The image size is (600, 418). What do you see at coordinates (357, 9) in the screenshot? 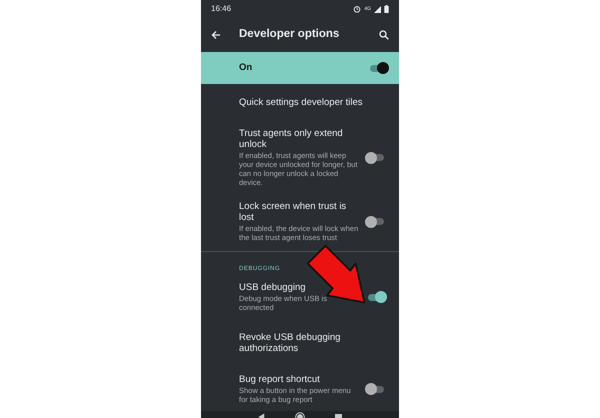
I see `alarm-icon` at bounding box center [357, 9].